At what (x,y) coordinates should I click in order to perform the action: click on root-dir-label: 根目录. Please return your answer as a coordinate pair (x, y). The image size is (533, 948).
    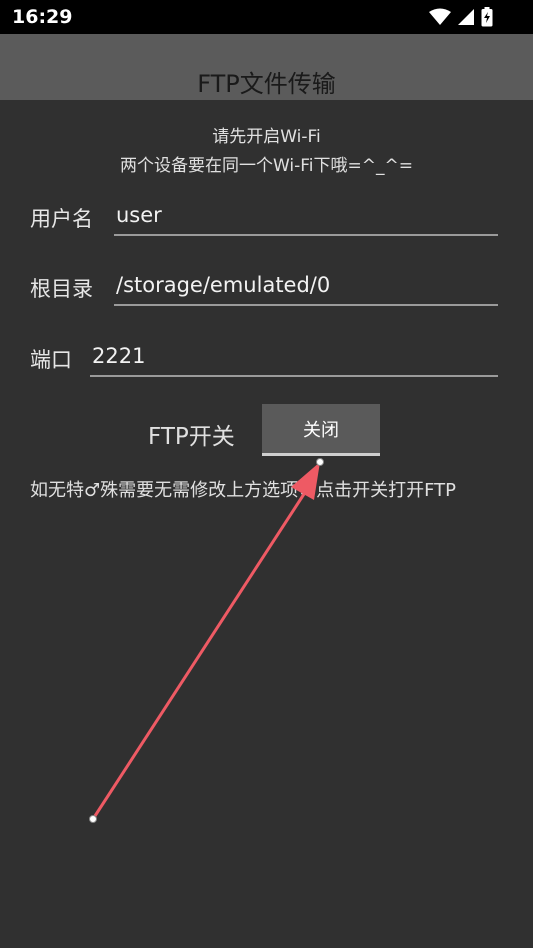
    Looking at the image, I should click on (61, 289).